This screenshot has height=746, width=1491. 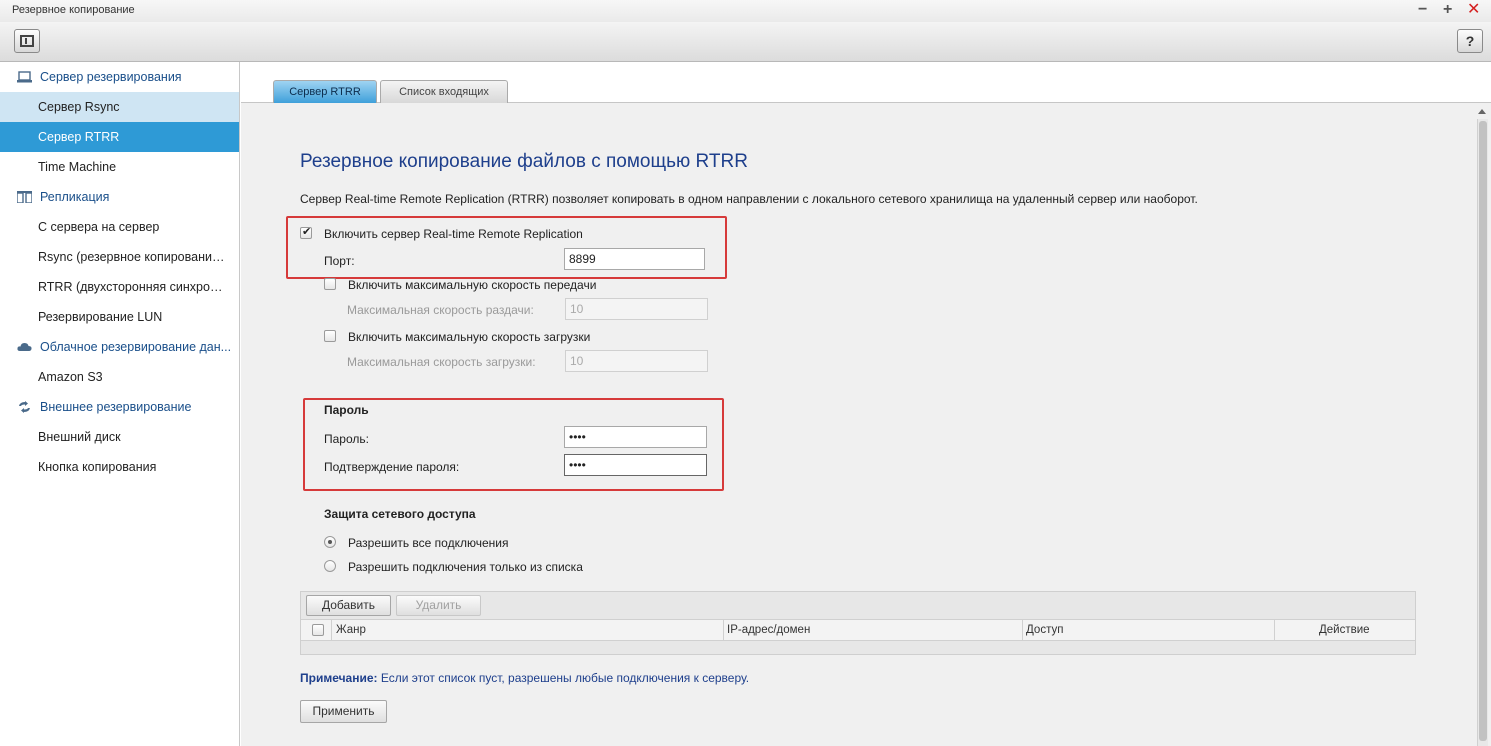 What do you see at coordinates (24, 347) in the screenshot?
I see `cloud-icon` at bounding box center [24, 347].